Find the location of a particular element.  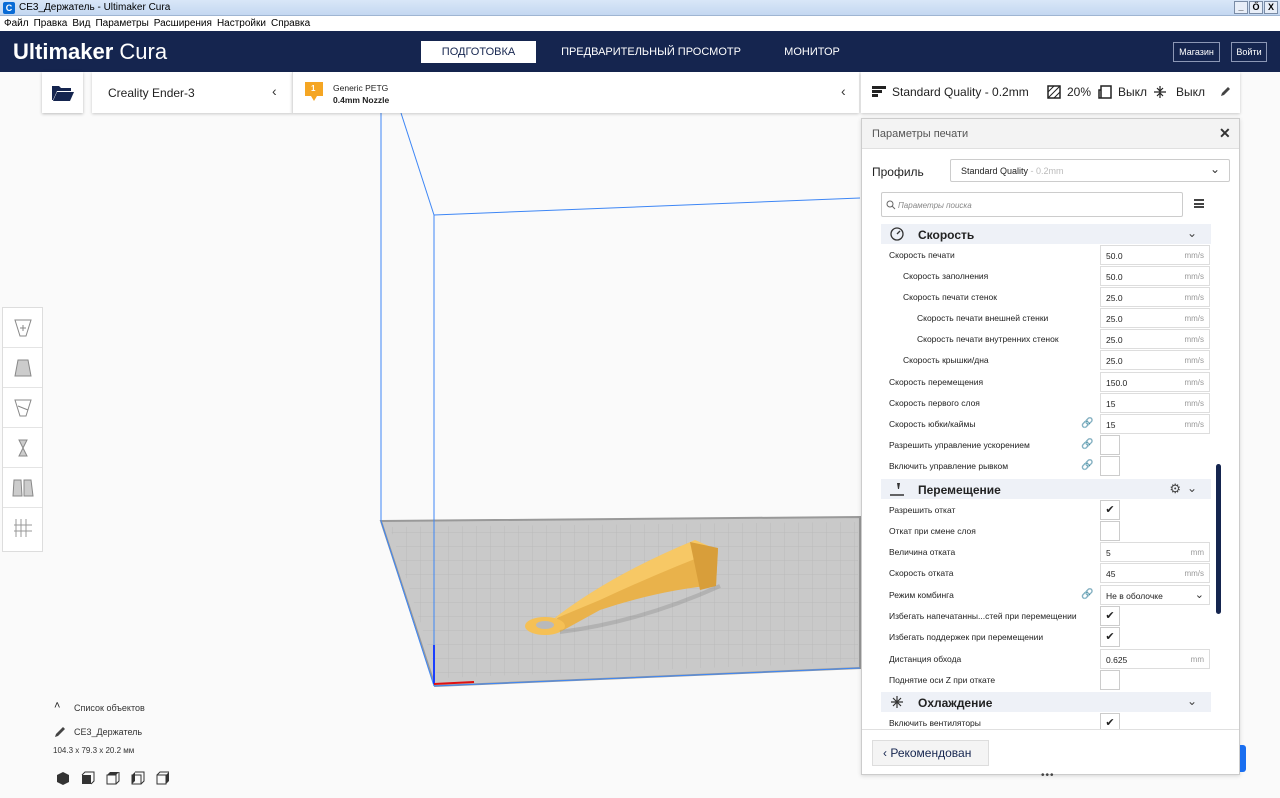

search-icon is located at coordinates (891, 205).